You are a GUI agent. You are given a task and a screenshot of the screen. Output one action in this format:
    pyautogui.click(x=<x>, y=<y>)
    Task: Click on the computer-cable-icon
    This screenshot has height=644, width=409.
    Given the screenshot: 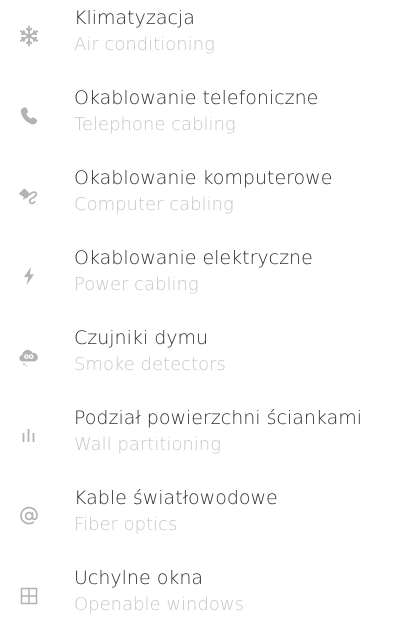 What is the action you would take?
    pyautogui.click(x=29, y=196)
    